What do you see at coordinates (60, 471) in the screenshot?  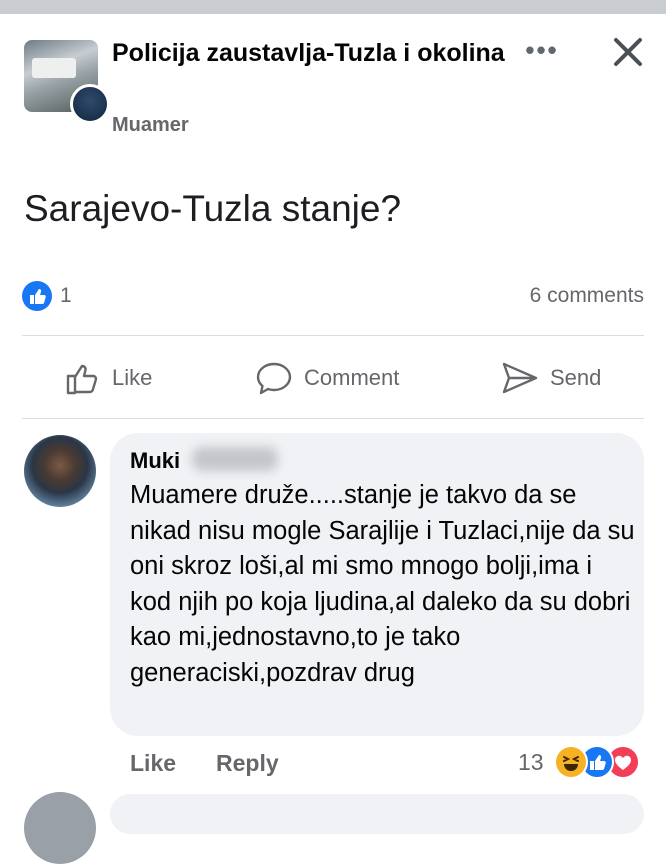 I see `commenter-avatar` at bounding box center [60, 471].